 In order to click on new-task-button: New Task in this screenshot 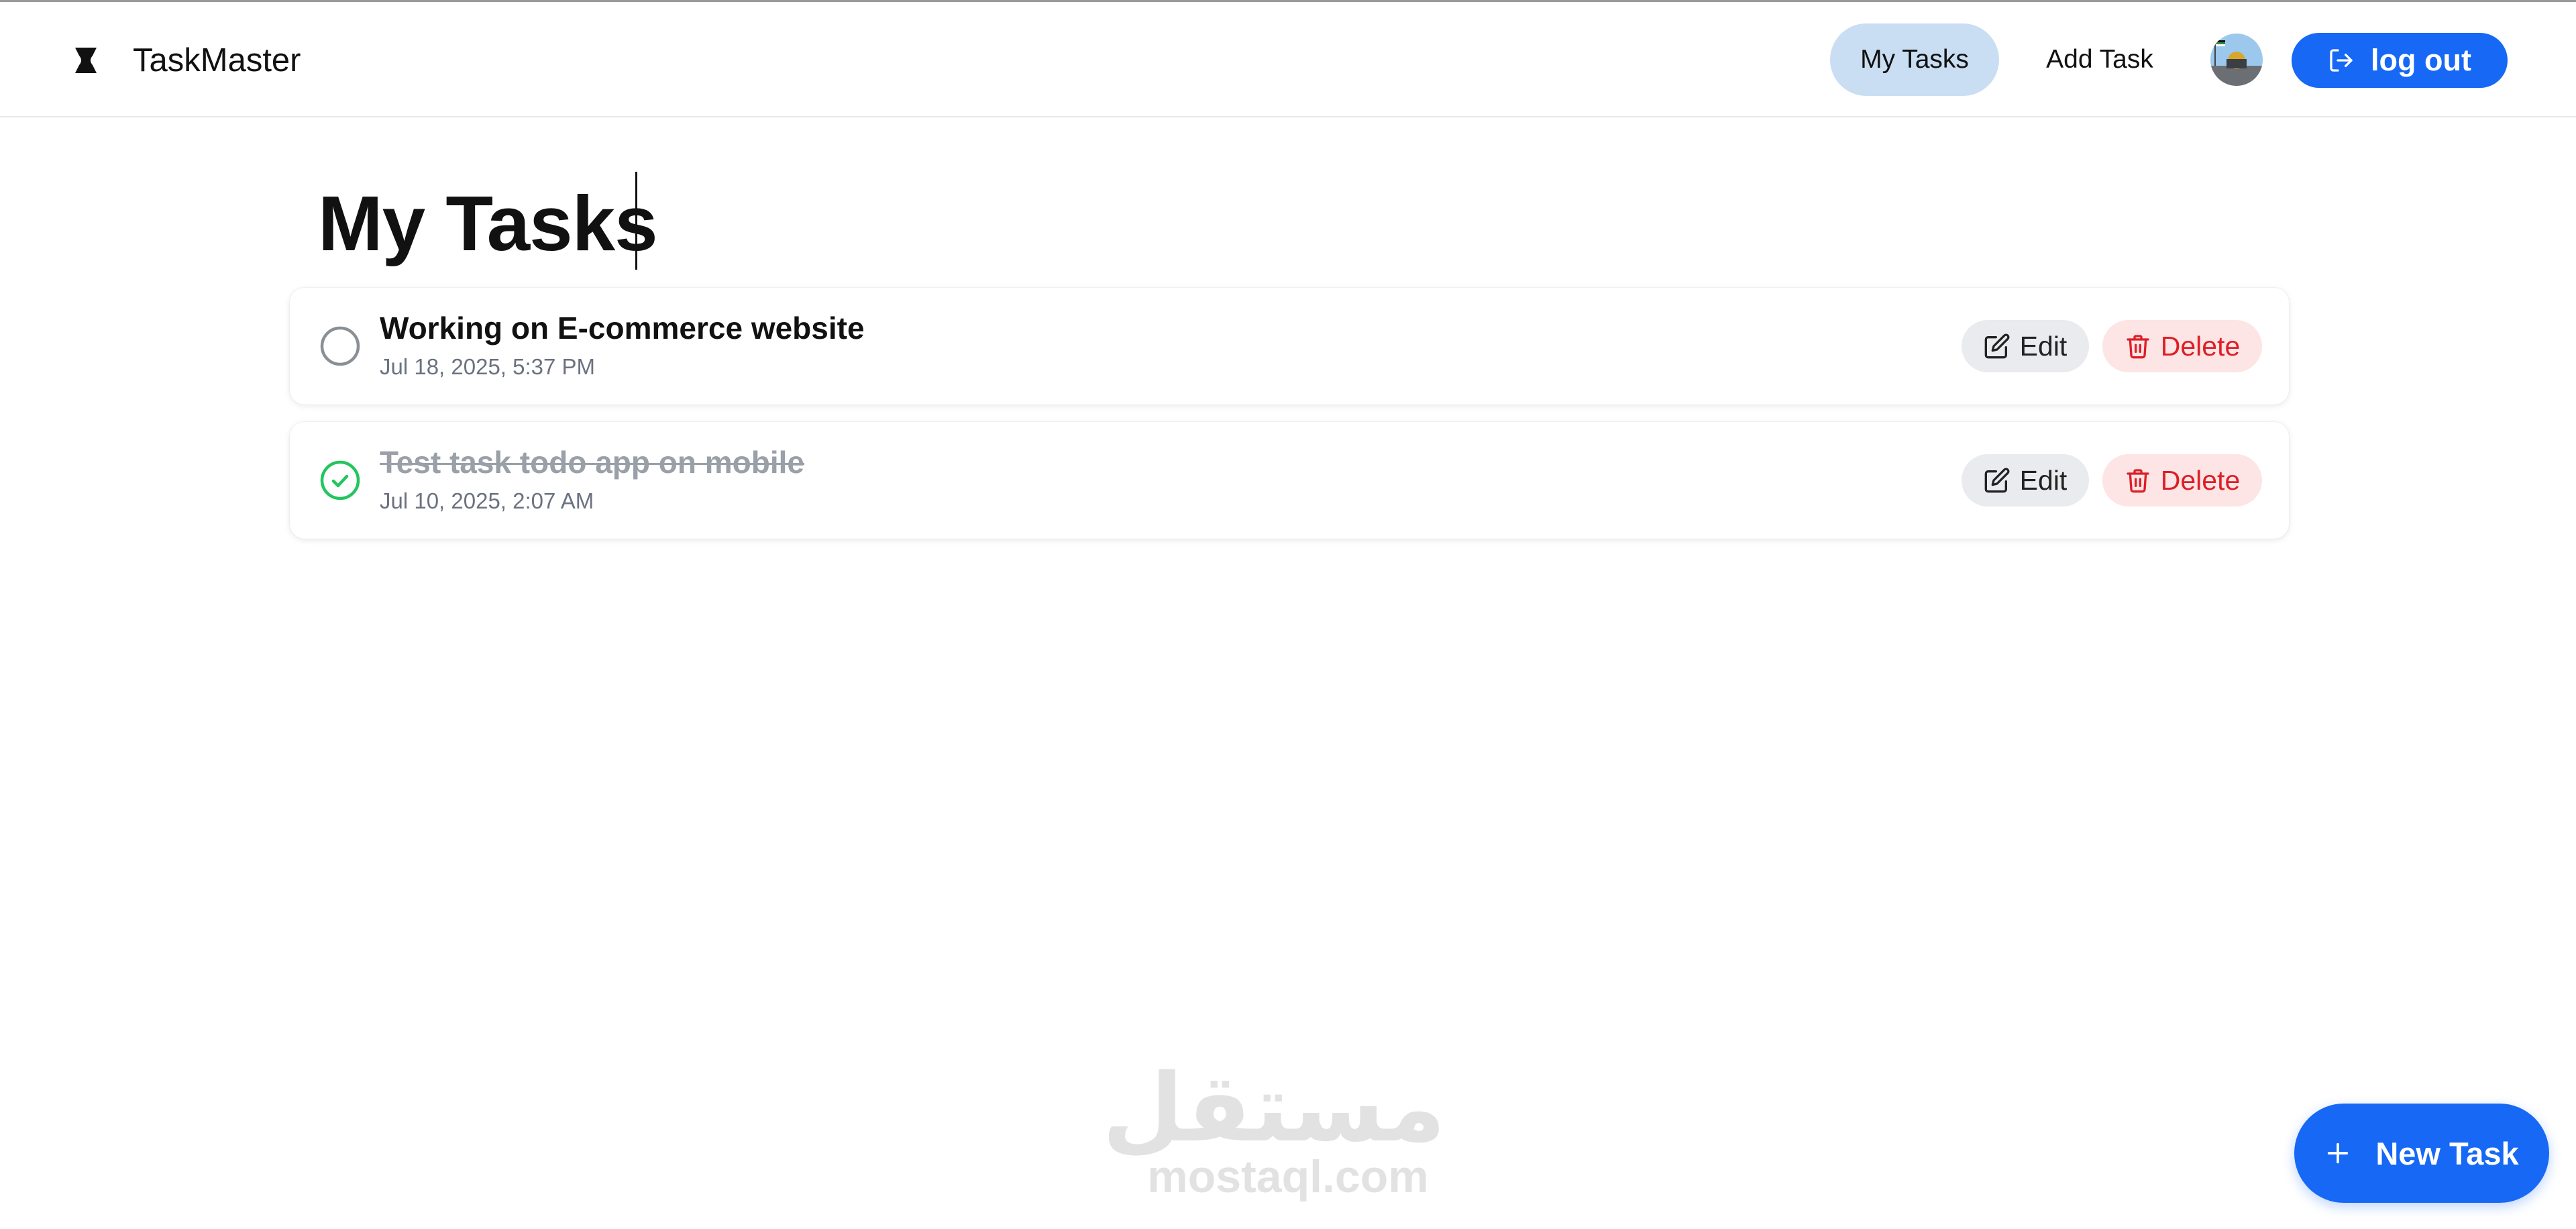, I will do `click(2421, 1154)`.